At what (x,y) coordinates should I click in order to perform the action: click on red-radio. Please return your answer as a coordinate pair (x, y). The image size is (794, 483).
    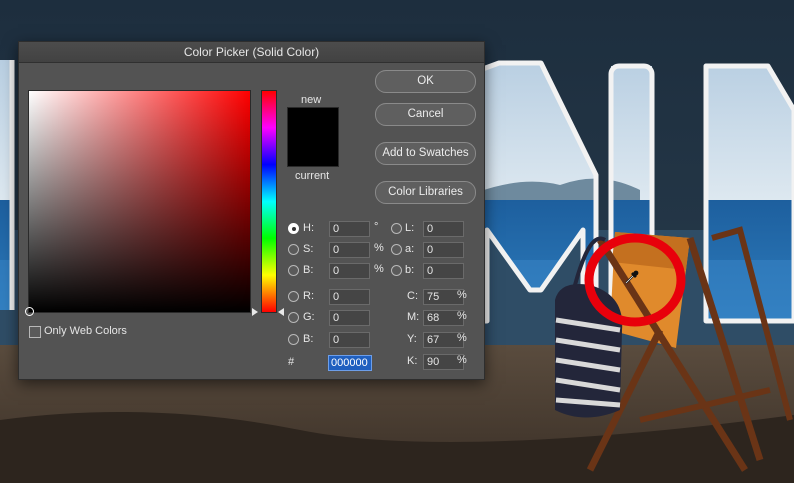
    Looking at the image, I should click on (293, 296).